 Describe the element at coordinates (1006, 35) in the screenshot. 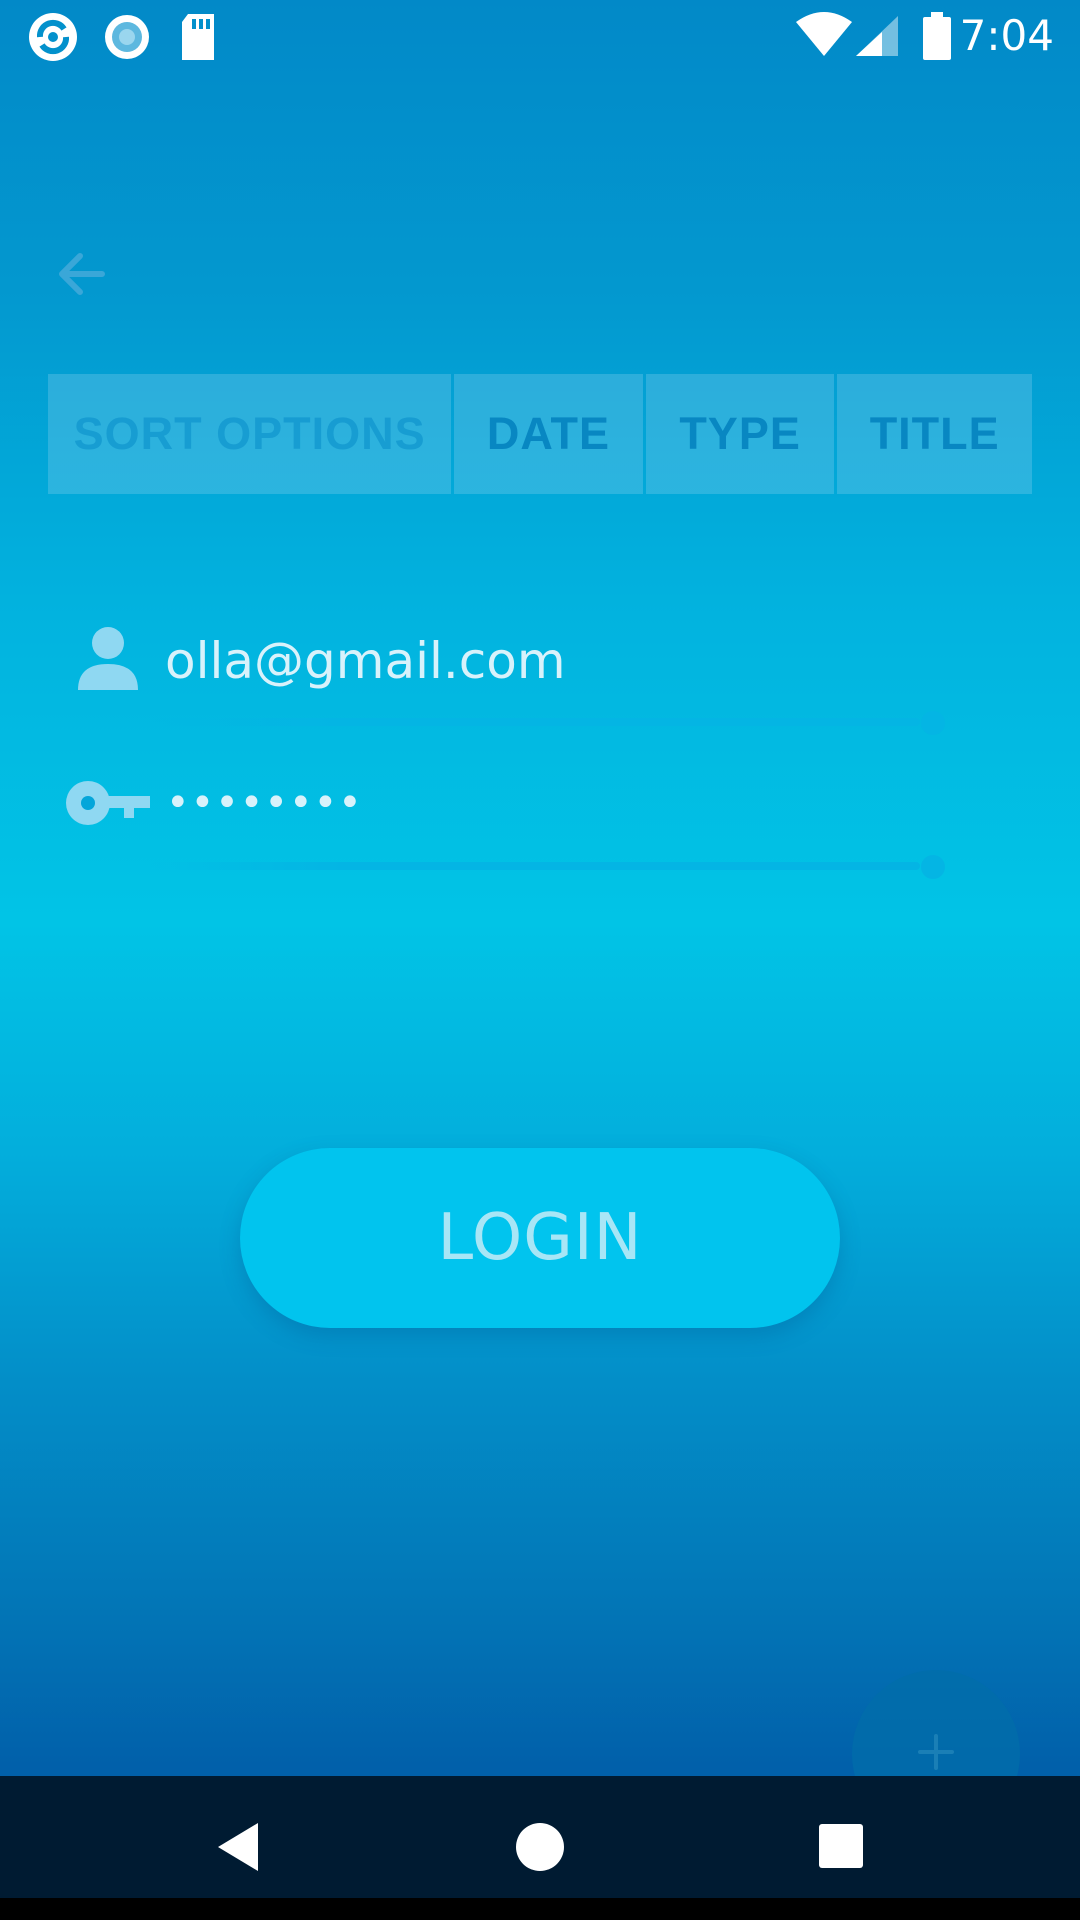

I see `status-time: 7:04` at that location.